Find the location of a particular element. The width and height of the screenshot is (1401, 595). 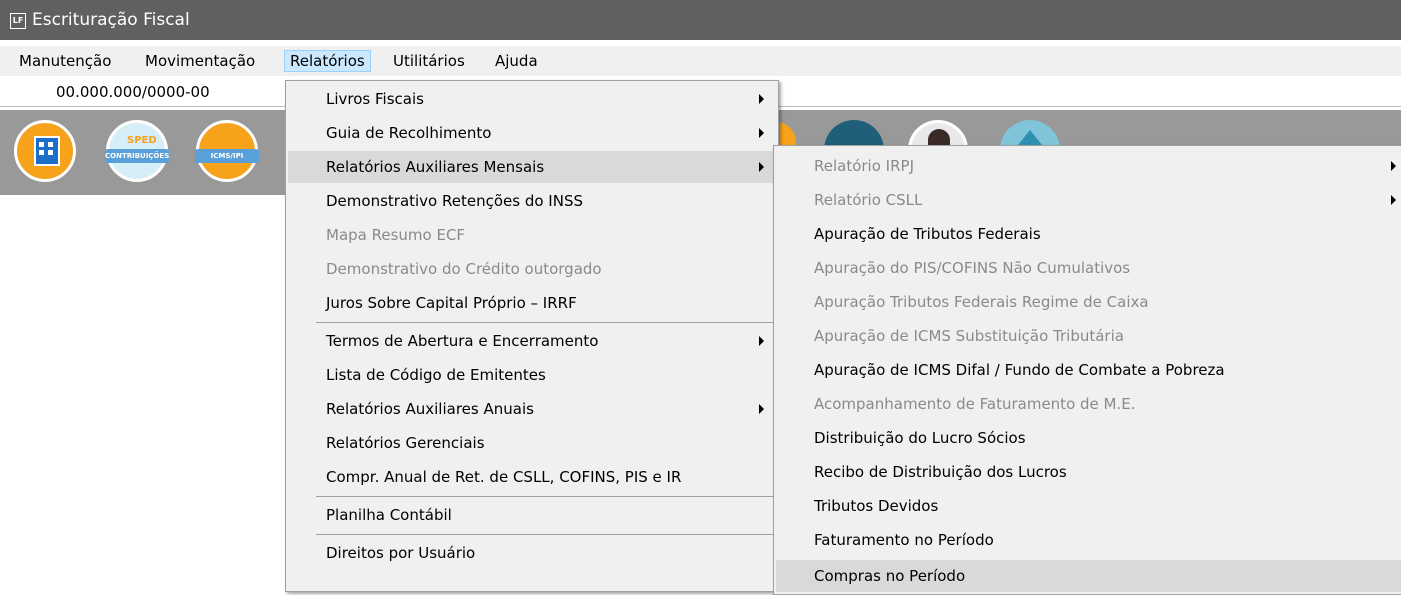

menu-item-label: Planilha Contábil is located at coordinates (389, 515).